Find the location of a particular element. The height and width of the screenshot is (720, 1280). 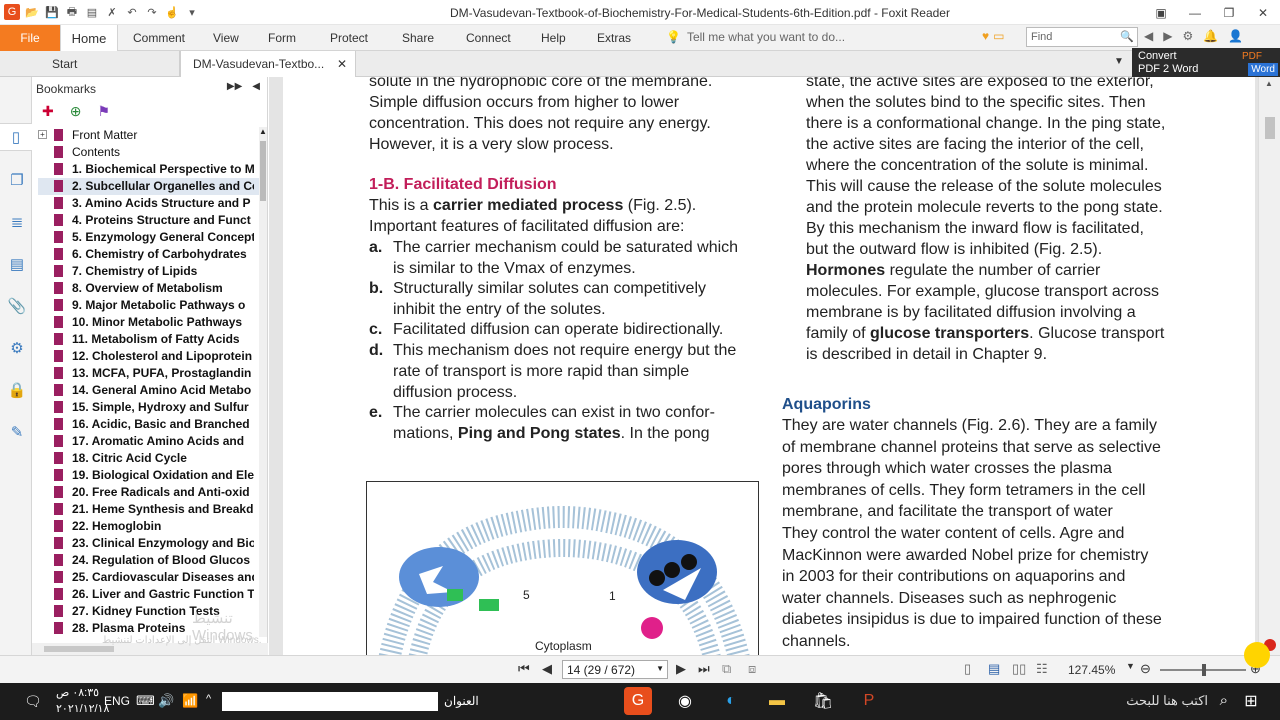

comment-icon: ▭ is located at coordinates (998, 36).